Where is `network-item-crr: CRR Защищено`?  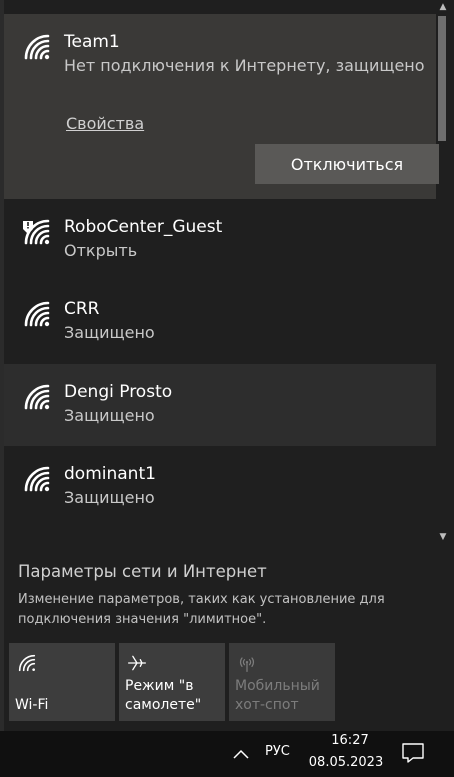 network-item-crr: CRR Защищено is located at coordinates (220, 322).